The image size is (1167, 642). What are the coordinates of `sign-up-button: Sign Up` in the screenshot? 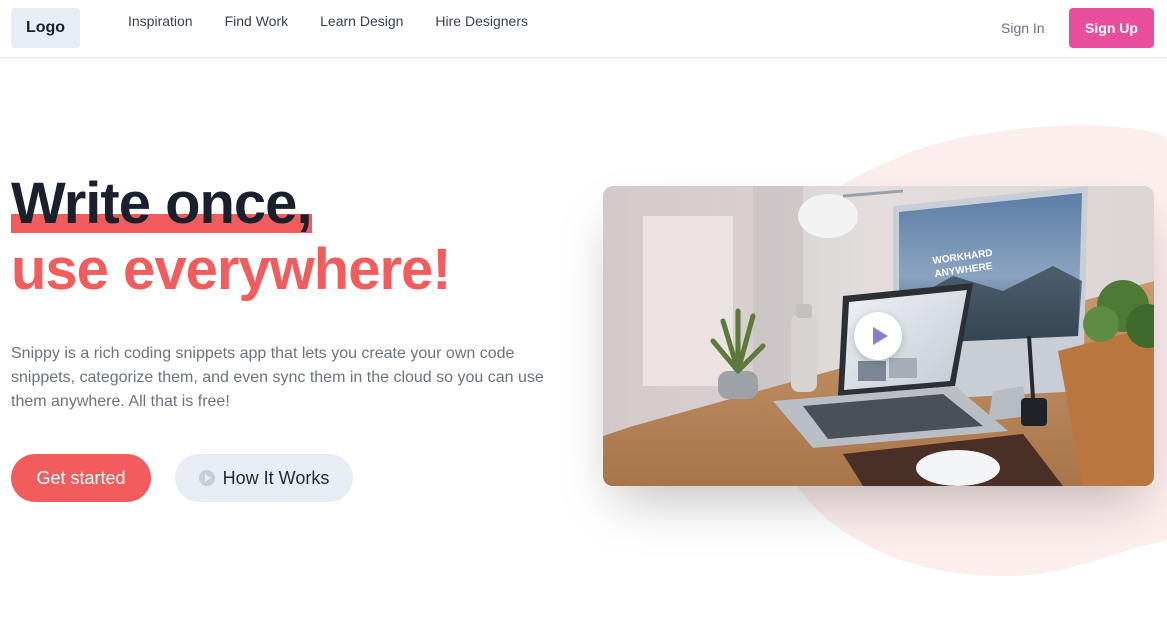 It's located at (1111, 28).